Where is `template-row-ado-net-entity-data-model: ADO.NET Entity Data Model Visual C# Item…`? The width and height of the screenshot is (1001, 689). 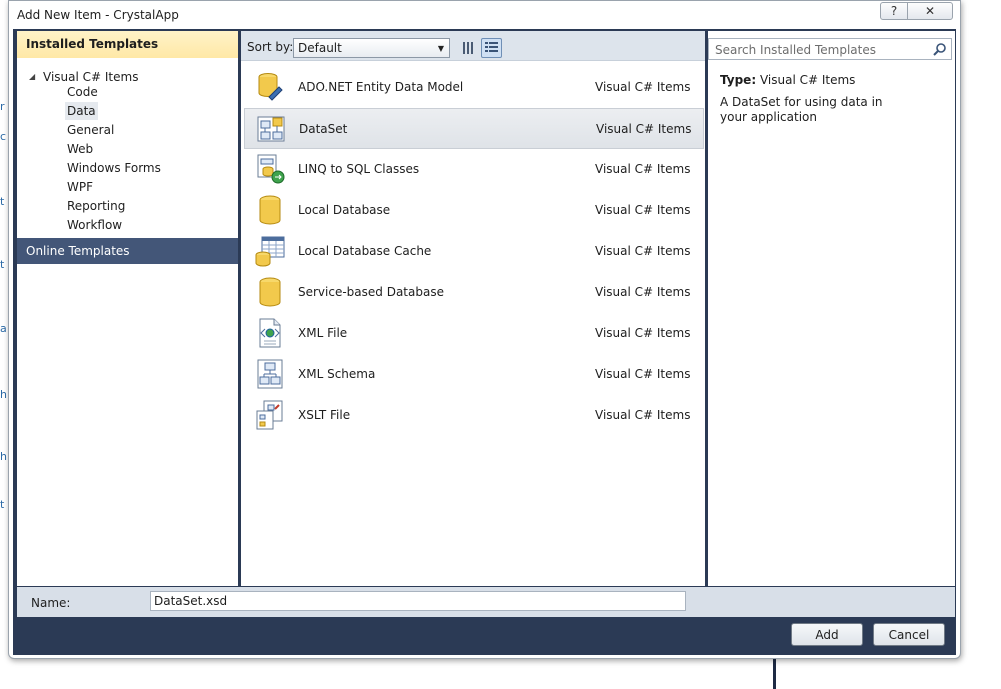
template-row-ado-net-entity-data-model: ADO.NET Entity Data Model Visual C# Item… is located at coordinates (474, 87).